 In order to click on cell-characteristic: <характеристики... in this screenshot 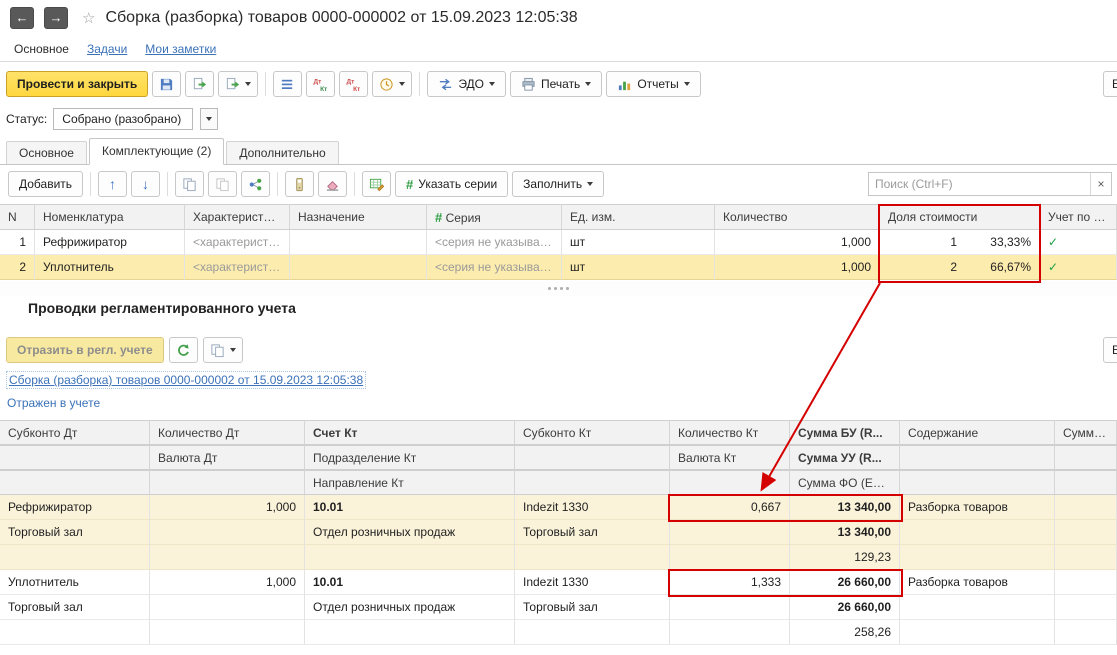, I will do `click(237, 267)`.